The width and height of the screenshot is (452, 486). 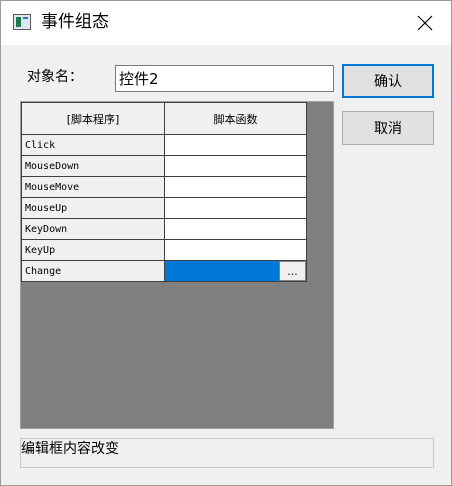 What do you see at coordinates (22, 22) in the screenshot?
I see `app-window-icon` at bounding box center [22, 22].